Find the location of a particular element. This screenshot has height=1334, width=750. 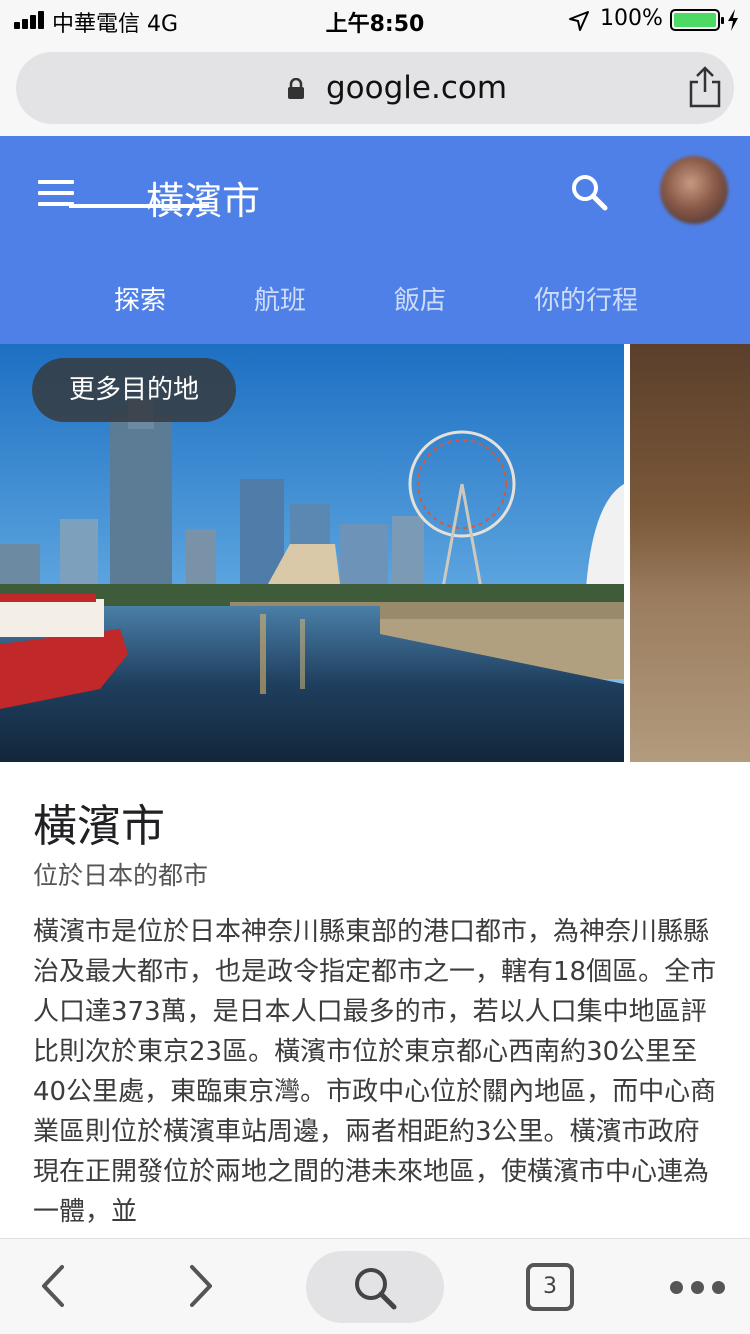

more-icon is located at coordinates (698, 1288).